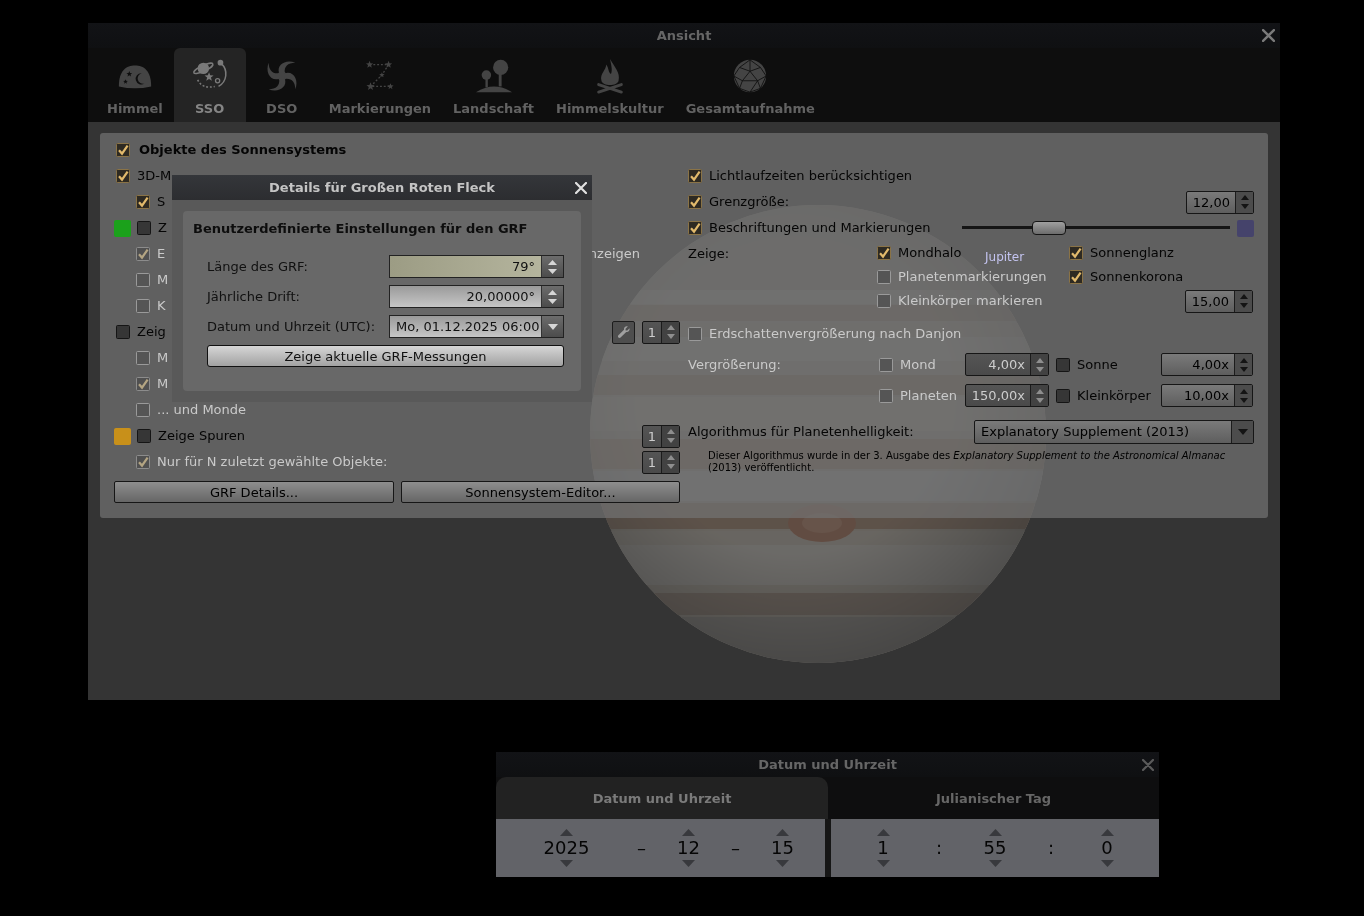  I want to click on tab: Datum und Uhrzeit, so click(662, 798).